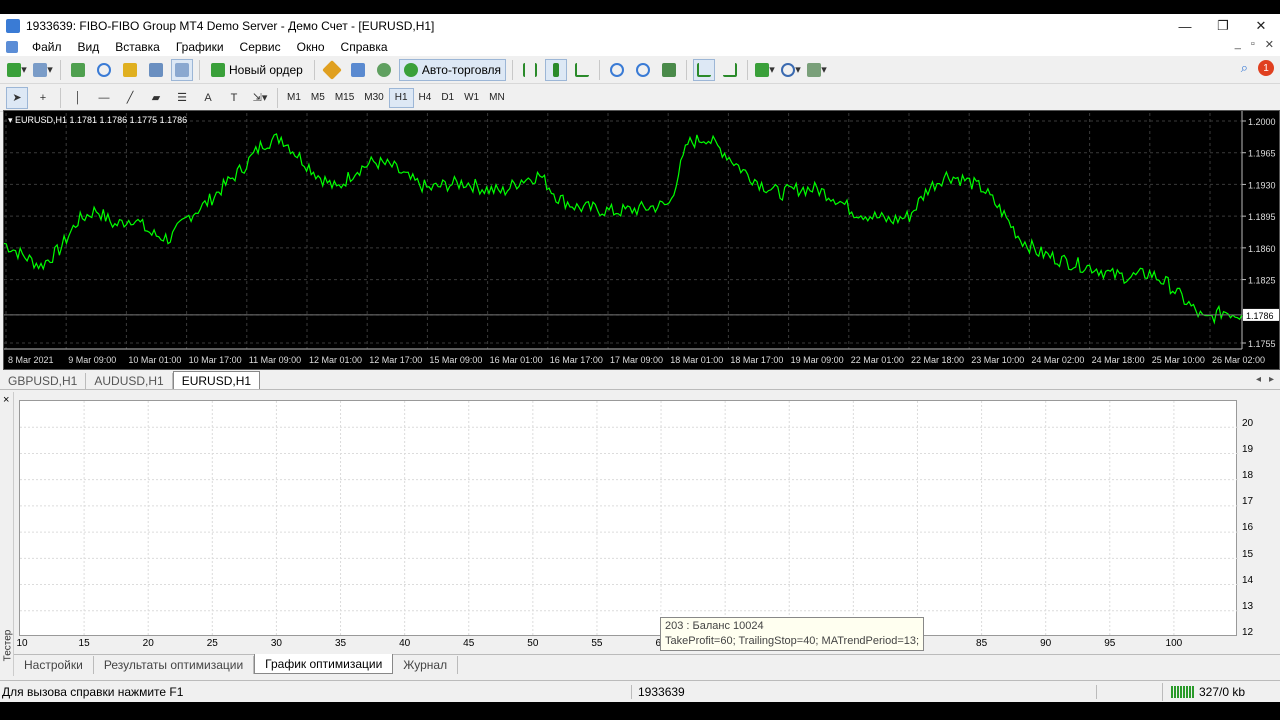 The image size is (1280, 720). Describe the element at coordinates (1266, 68) in the screenshot. I see `notification-badge: 1` at that location.